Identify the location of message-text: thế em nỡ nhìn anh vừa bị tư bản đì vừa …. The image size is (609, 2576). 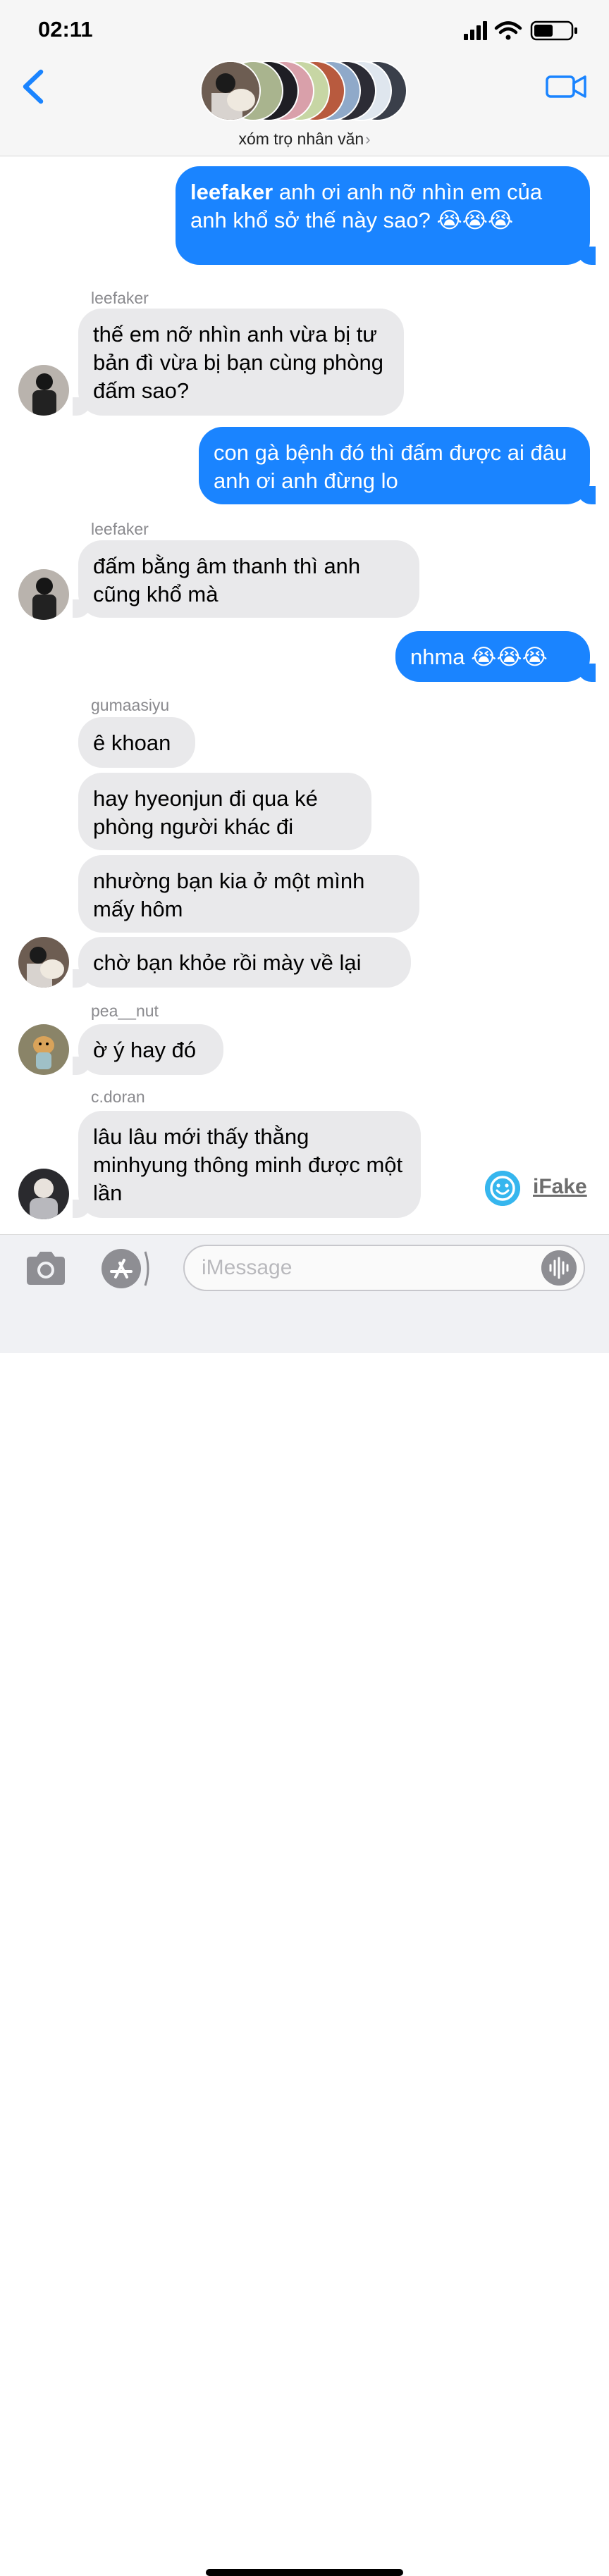
(238, 362).